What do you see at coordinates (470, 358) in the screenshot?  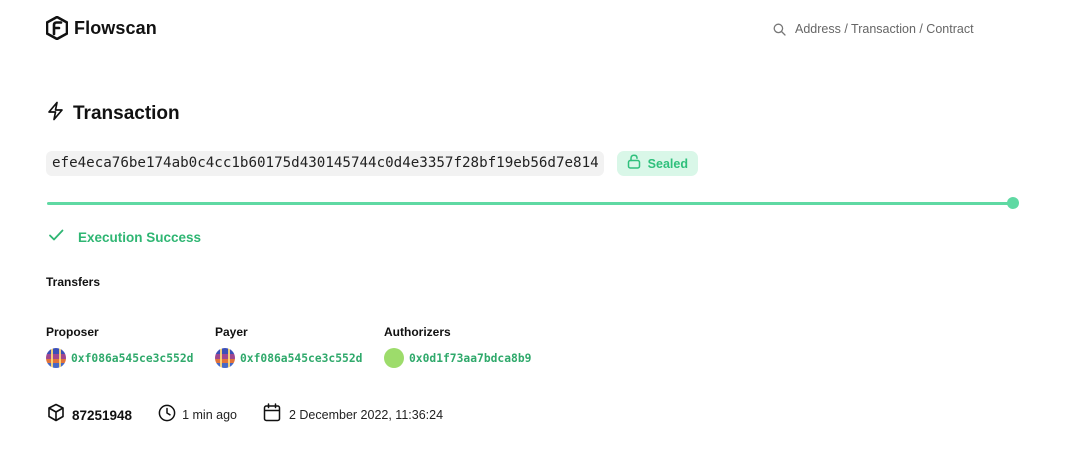 I see `authorizer-address-link: 0x0d1f73aa7bdca8b9` at bounding box center [470, 358].